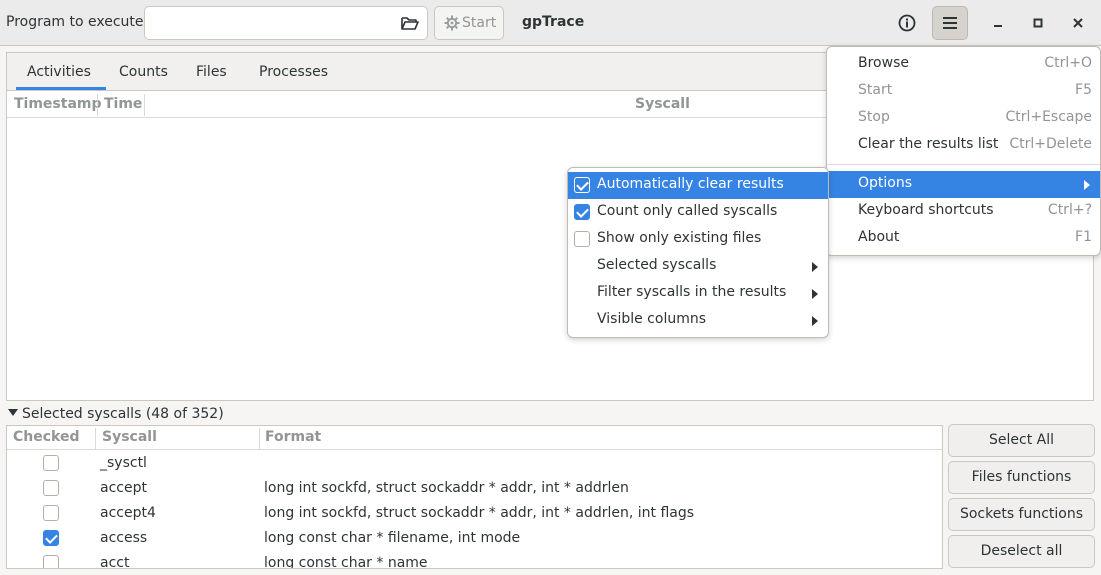  Describe the element at coordinates (123, 463) in the screenshot. I see `syscall-name: _sysctl` at that location.